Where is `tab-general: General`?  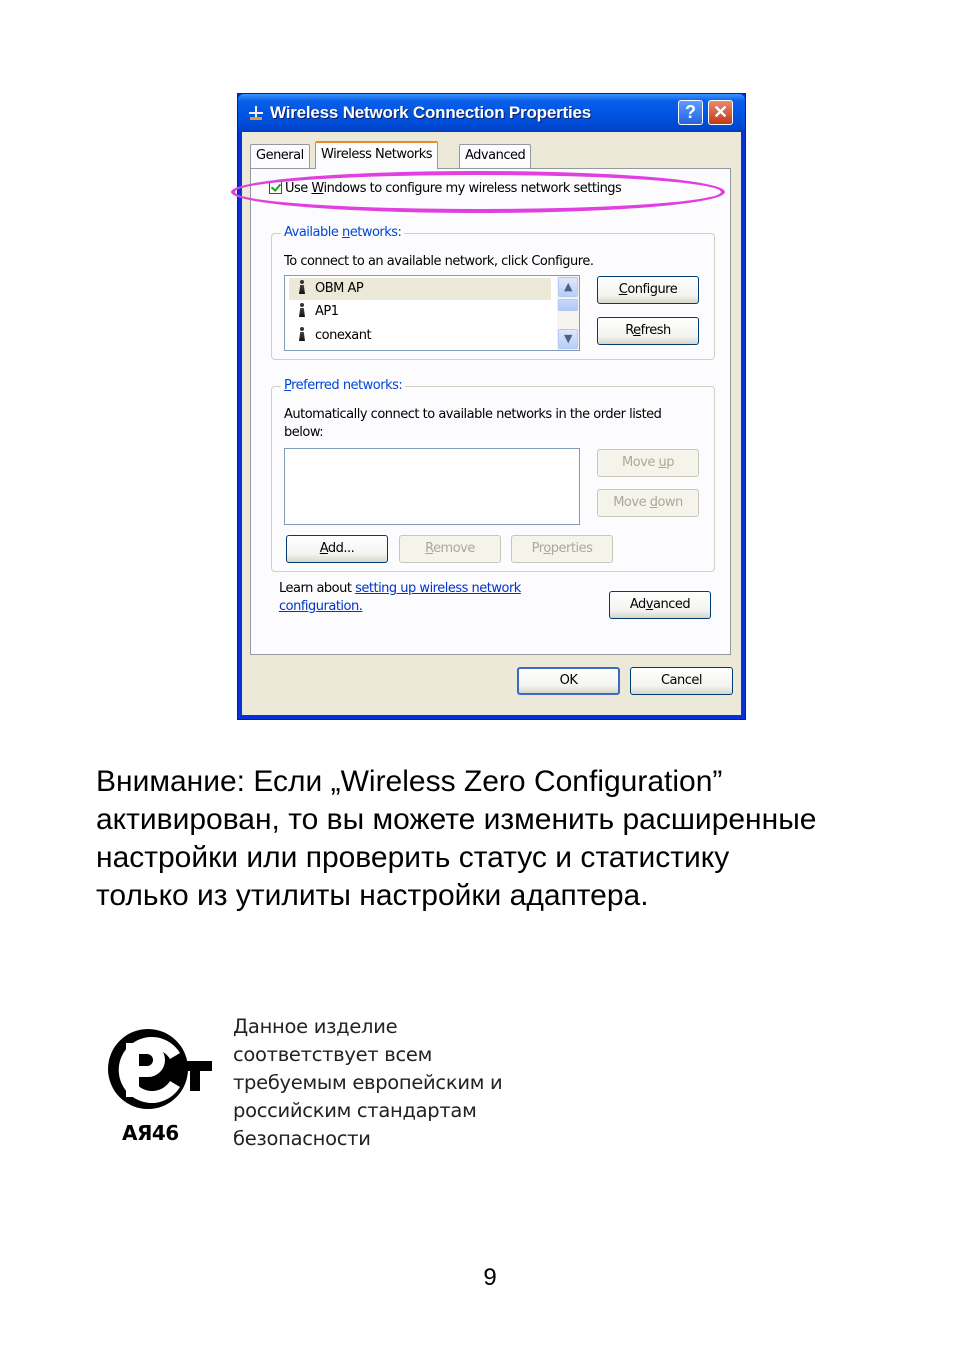 tab-general: General is located at coordinates (280, 156).